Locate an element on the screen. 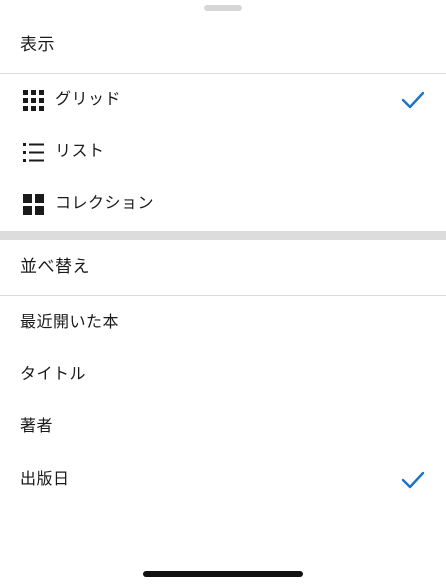 The image size is (446, 587). display-section-title: 表示 is located at coordinates (37, 45).